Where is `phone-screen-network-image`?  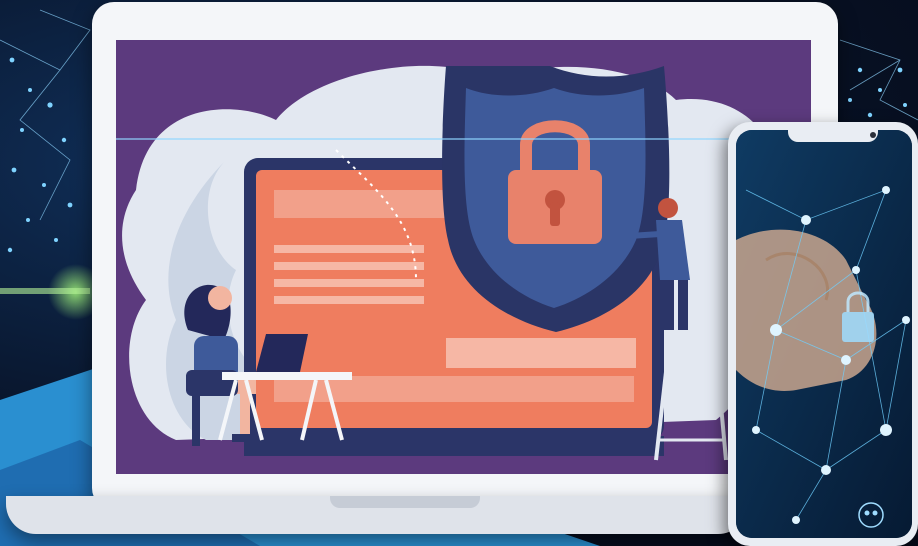 phone-screen-network-image is located at coordinates (824, 334).